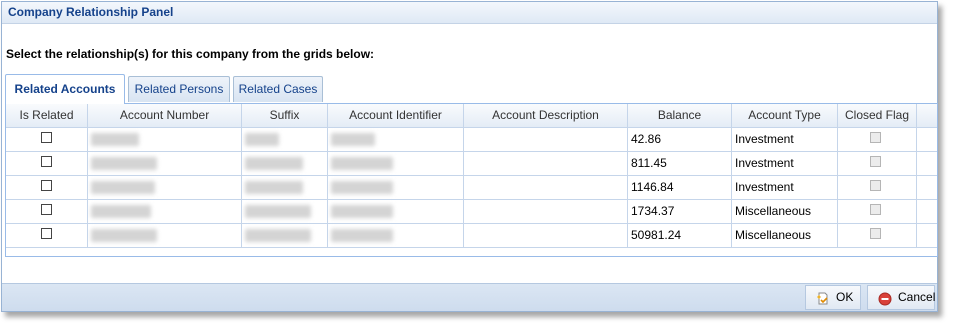  I want to click on col-header-account-identifier: Account Identifier, so click(396, 115).